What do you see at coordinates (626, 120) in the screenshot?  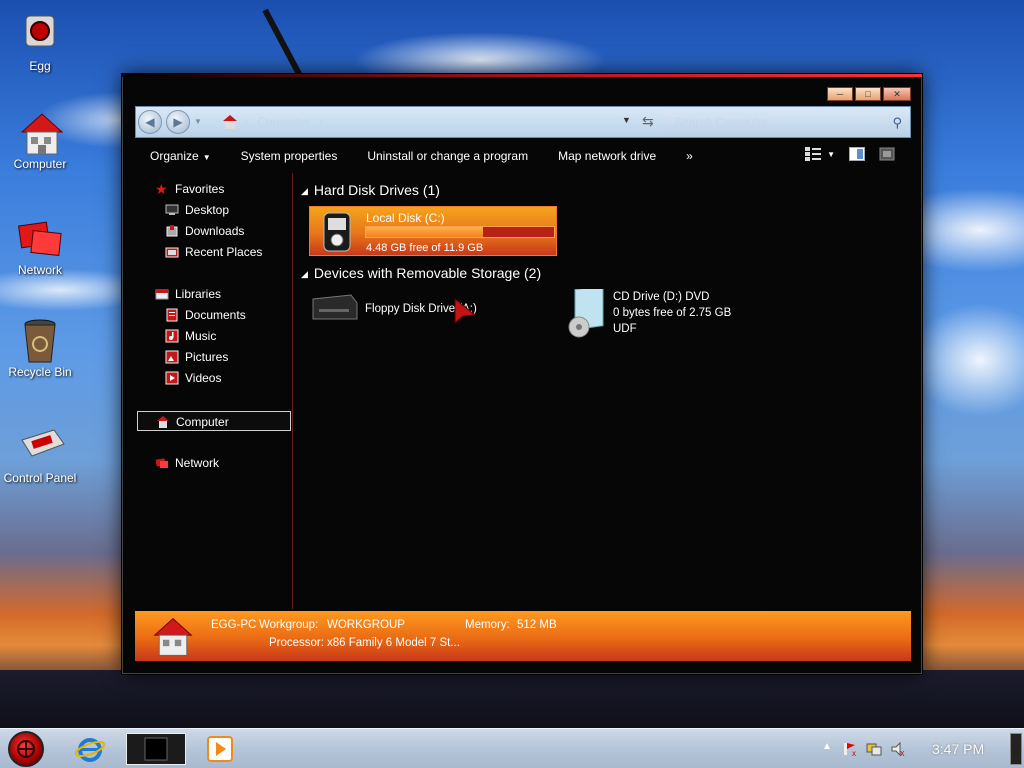 I see `address-dropdown-icon: ▼` at bounding box center [626, 120].